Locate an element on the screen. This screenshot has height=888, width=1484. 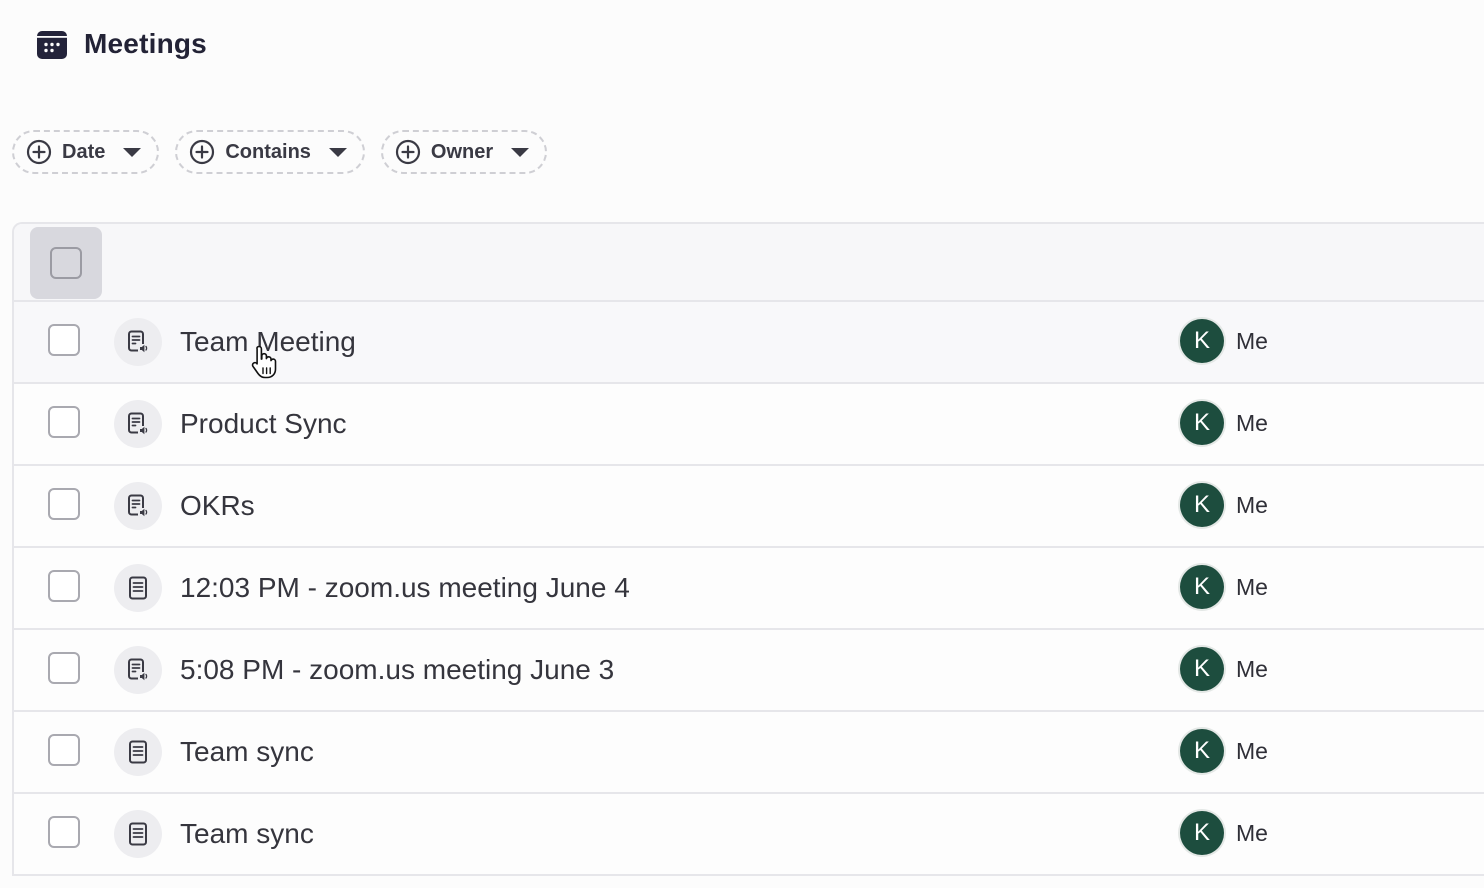
filter-owner-label: Owner is located at coordinates (462, 151).